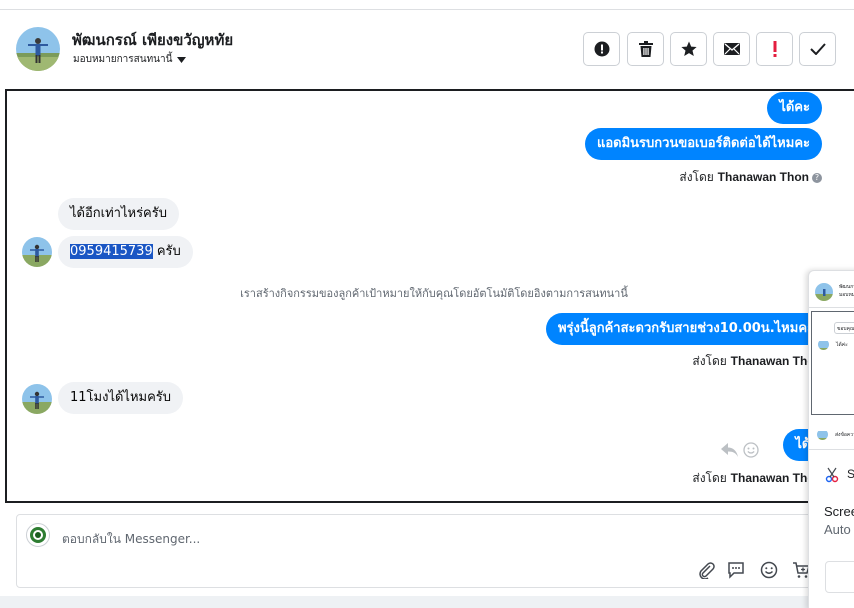 This screenshot has height=608, width=854. I want to click on star-button, so click(688, 49).